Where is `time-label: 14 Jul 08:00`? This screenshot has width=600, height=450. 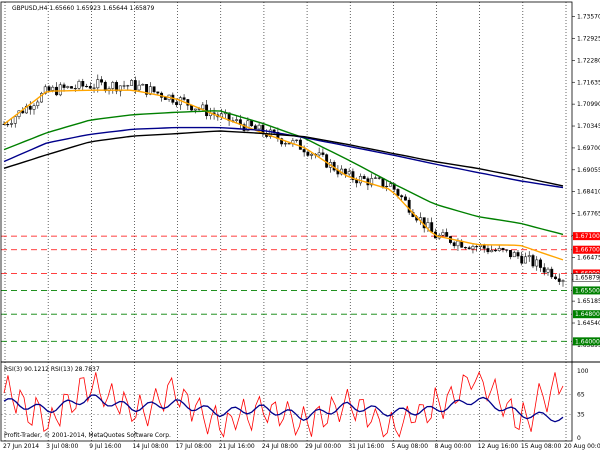 time-label: 14 Jul 08:00 is located at coordinates (150, 446).